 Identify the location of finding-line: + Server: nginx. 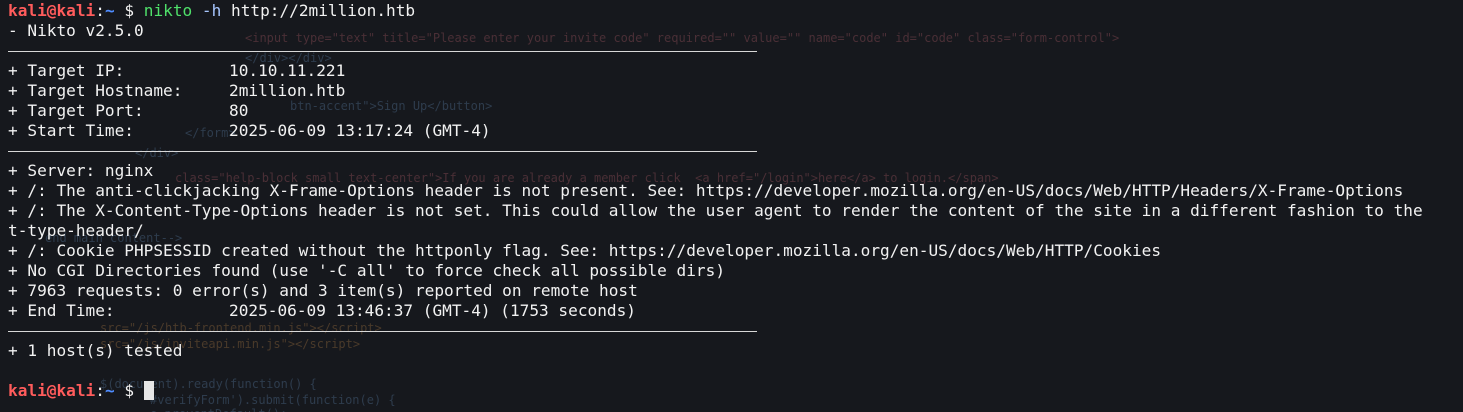
(81, 170).